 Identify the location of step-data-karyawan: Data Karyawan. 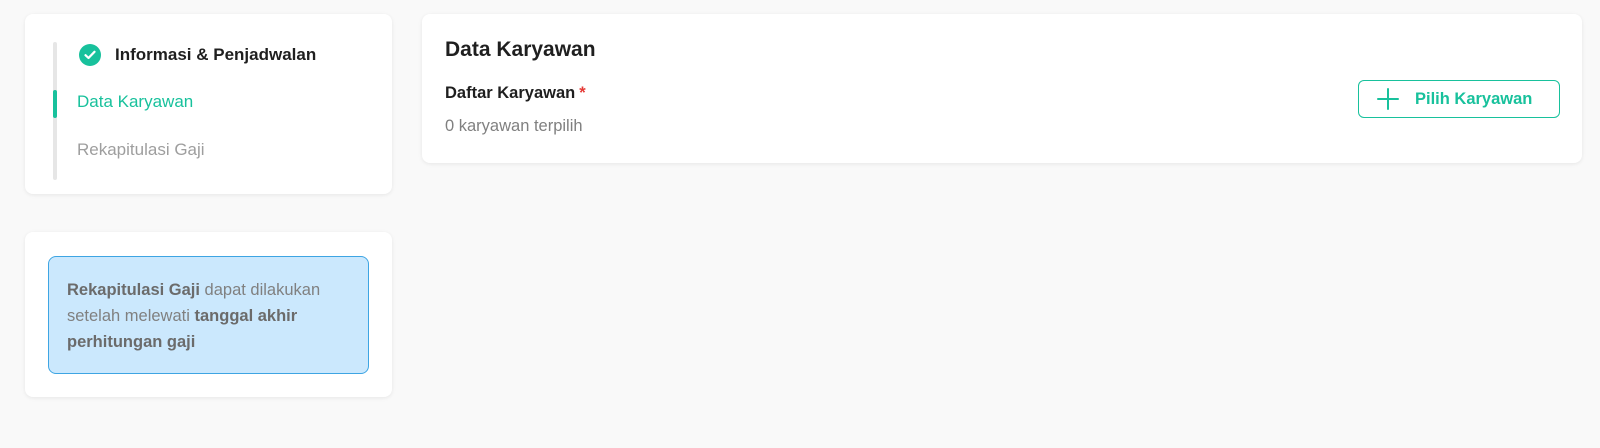
(135, 102).